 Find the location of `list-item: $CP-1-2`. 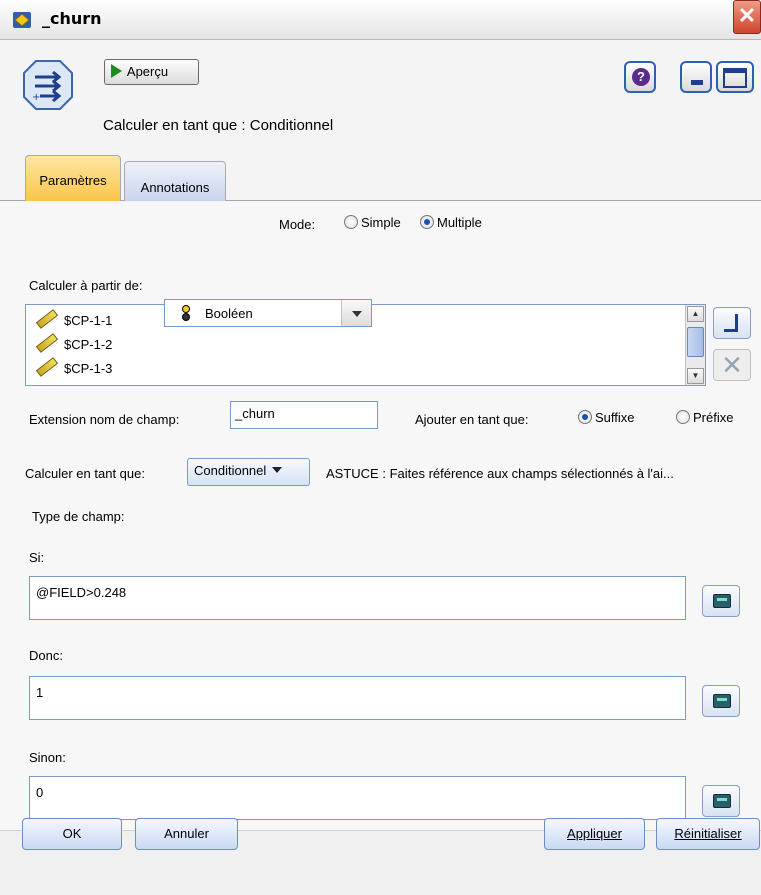

list-item: $CP-1-2 is located at coordinates (74, 346).